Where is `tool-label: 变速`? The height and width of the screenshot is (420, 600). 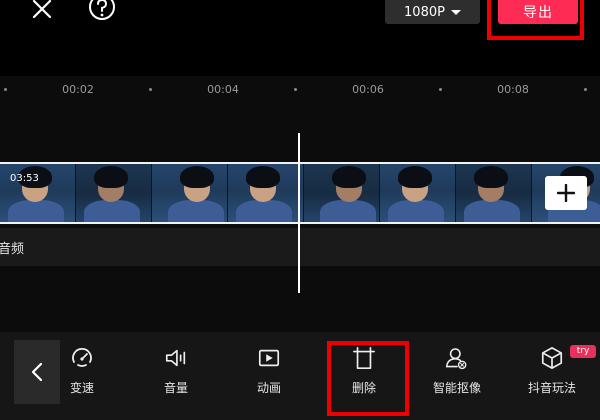 tool-label: 变速 is located at coordinates (81, 388).